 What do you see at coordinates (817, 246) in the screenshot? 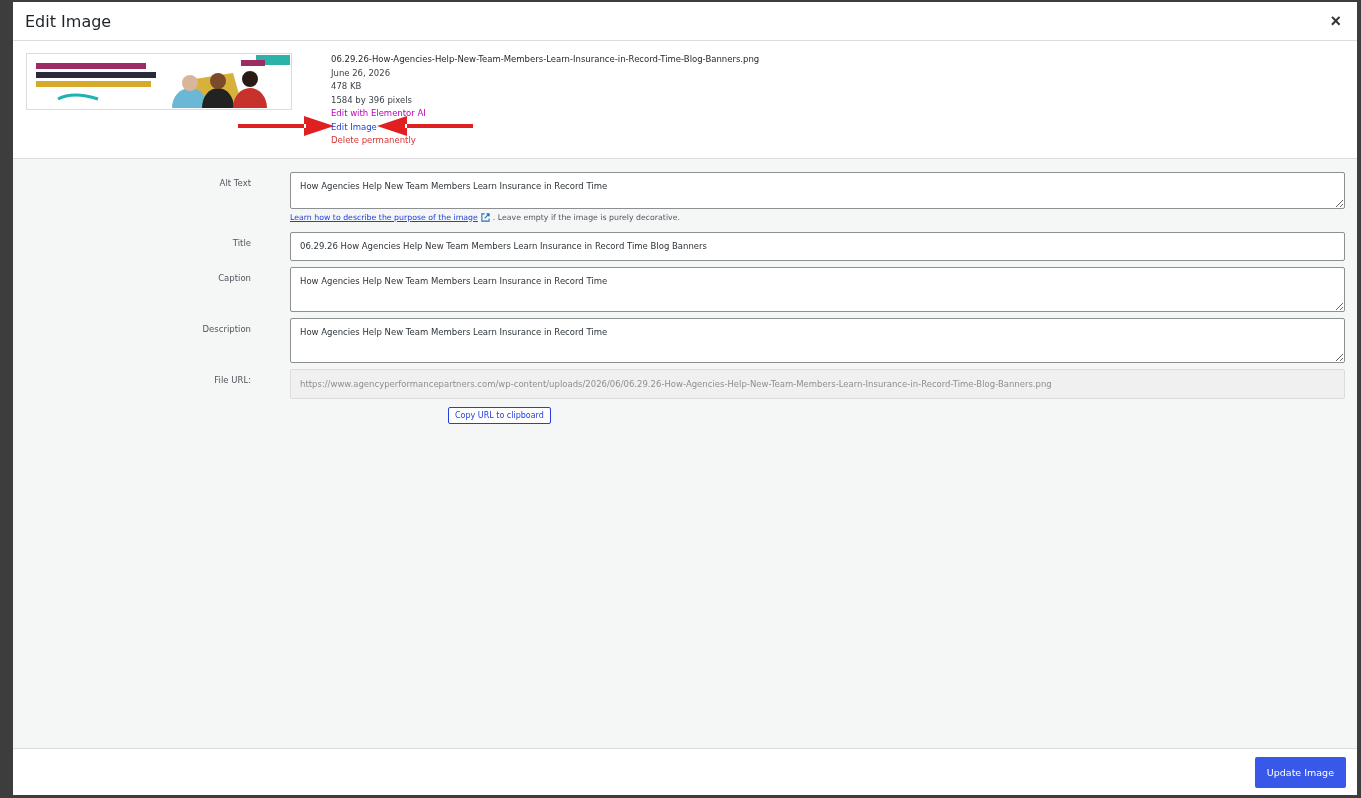
I see `text-field: 06.29.26 How Agencies Help New Team Members Learn Insurance in Record Time Blog Banners` at bounding box center [817, 246].